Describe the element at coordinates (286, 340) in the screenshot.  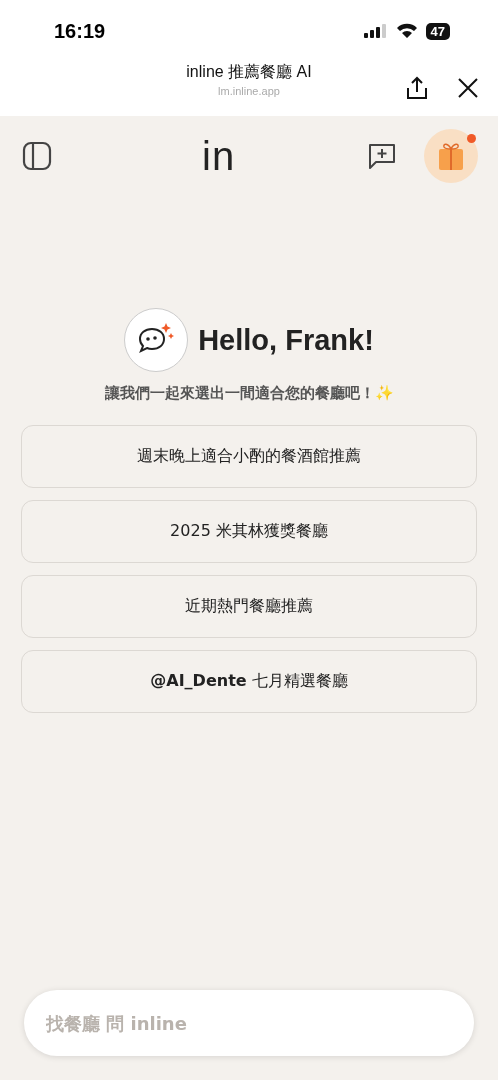
I see `greeting-title: Hello, Frank!` at that location.